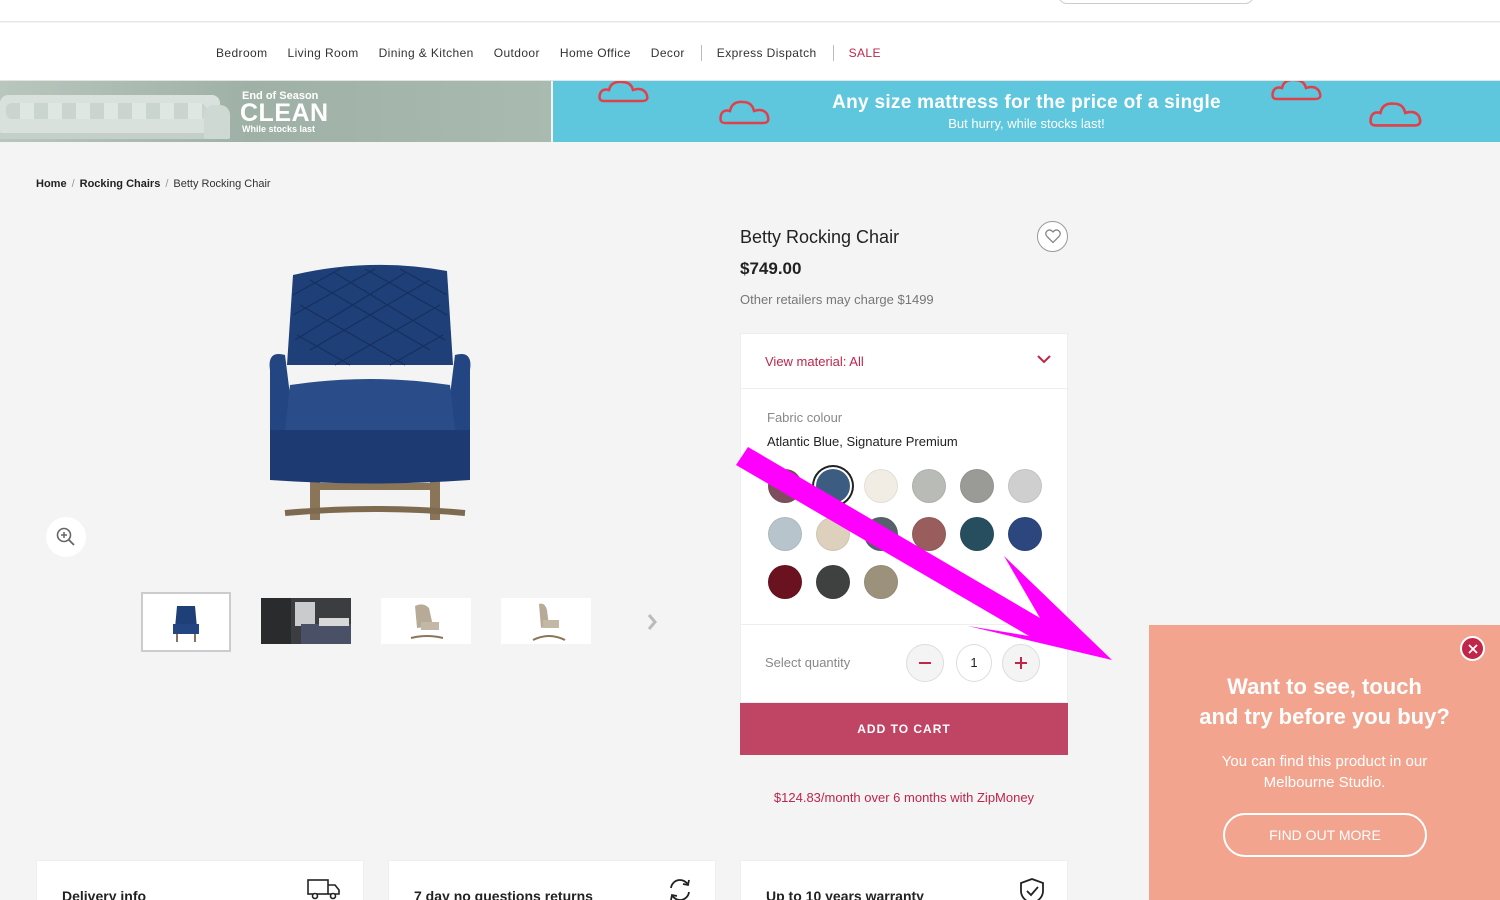 The height and width of the screenshot is (900, 1500). What do you see at coordinates (1032, 889) in the screenshot?
I see `shield-check-icon` at bounding box center [1032, 889].